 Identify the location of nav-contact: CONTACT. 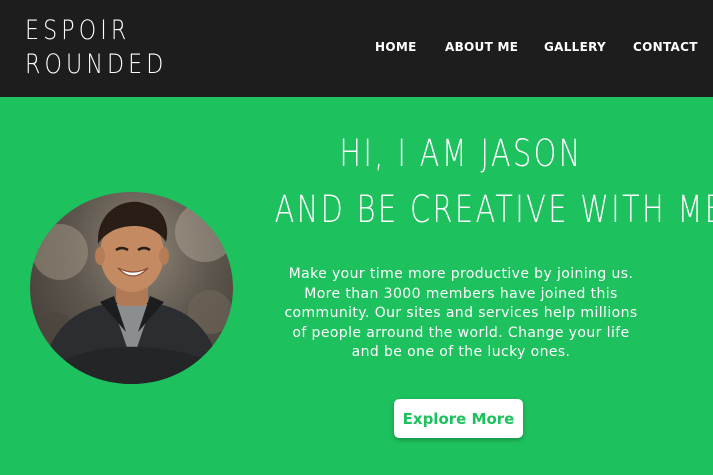
(665, 47).